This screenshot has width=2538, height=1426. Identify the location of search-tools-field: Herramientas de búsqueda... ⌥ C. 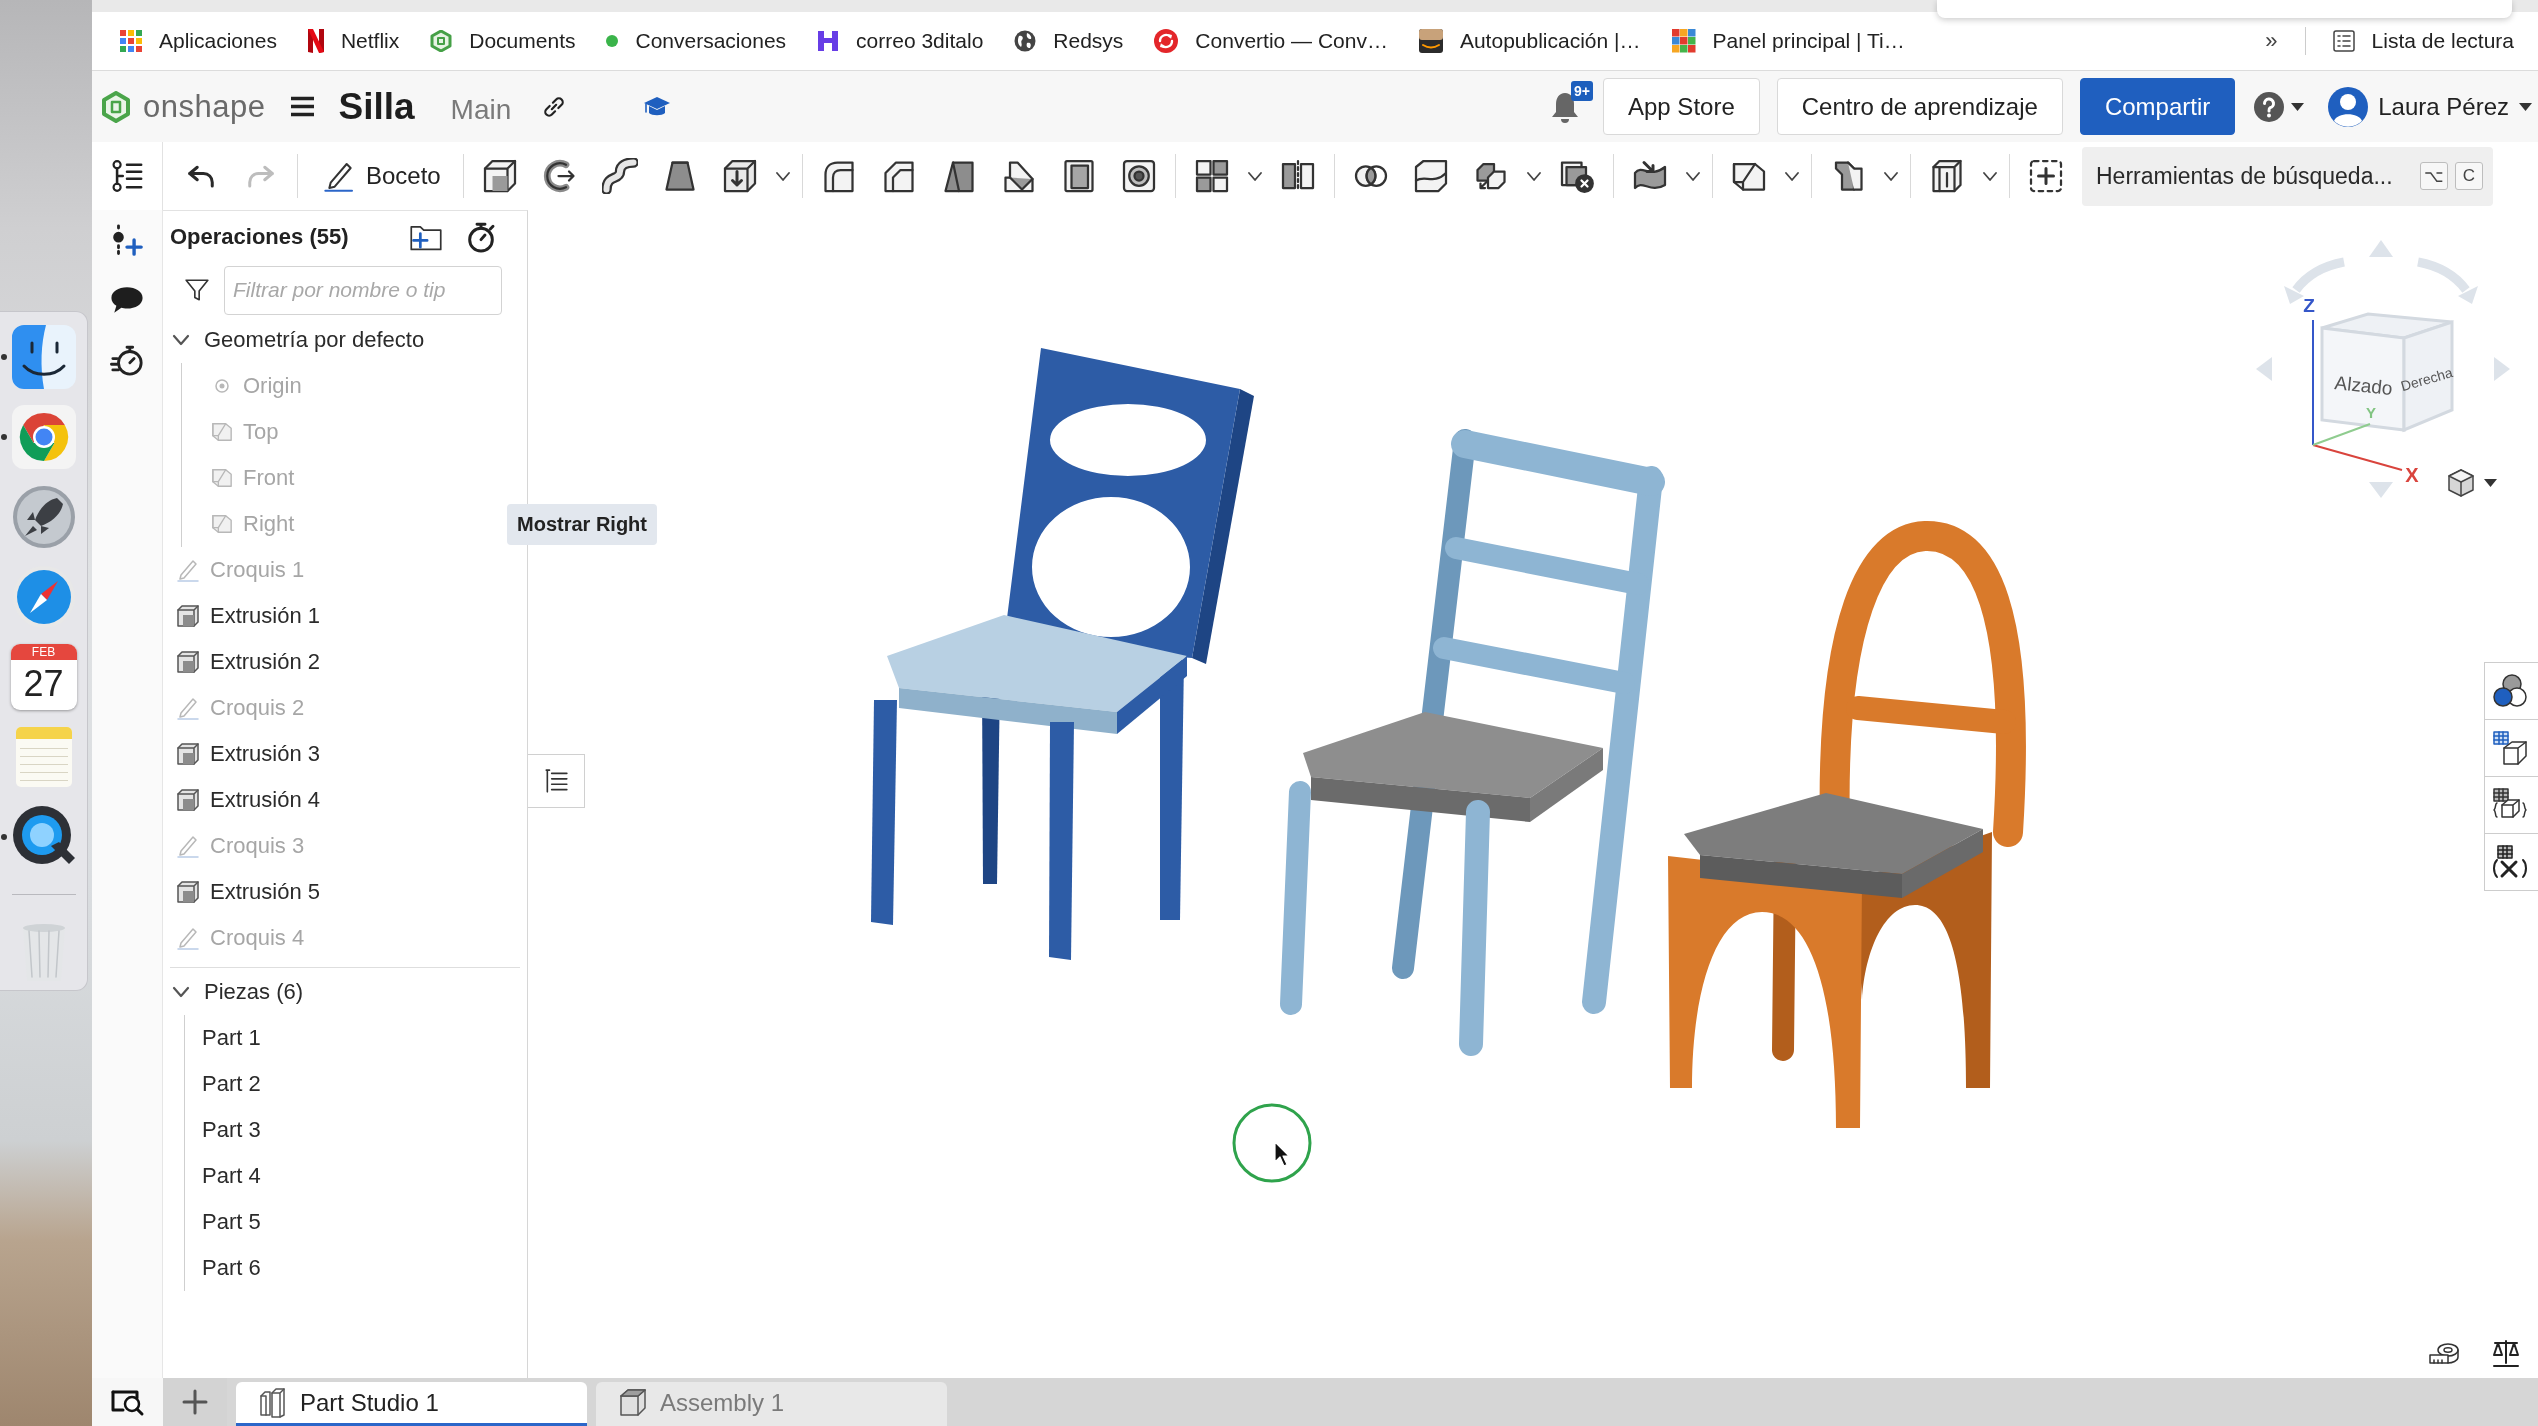
(2287, 176).